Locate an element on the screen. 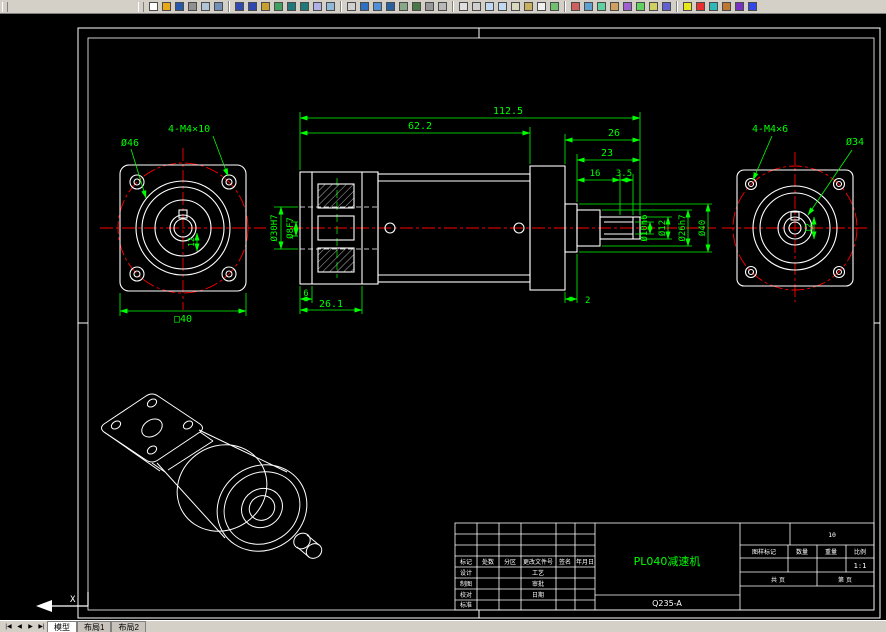 Image resolution: width=886 pixels, height=632 pixels. design-center-icon is located at coordinates (726, 7).